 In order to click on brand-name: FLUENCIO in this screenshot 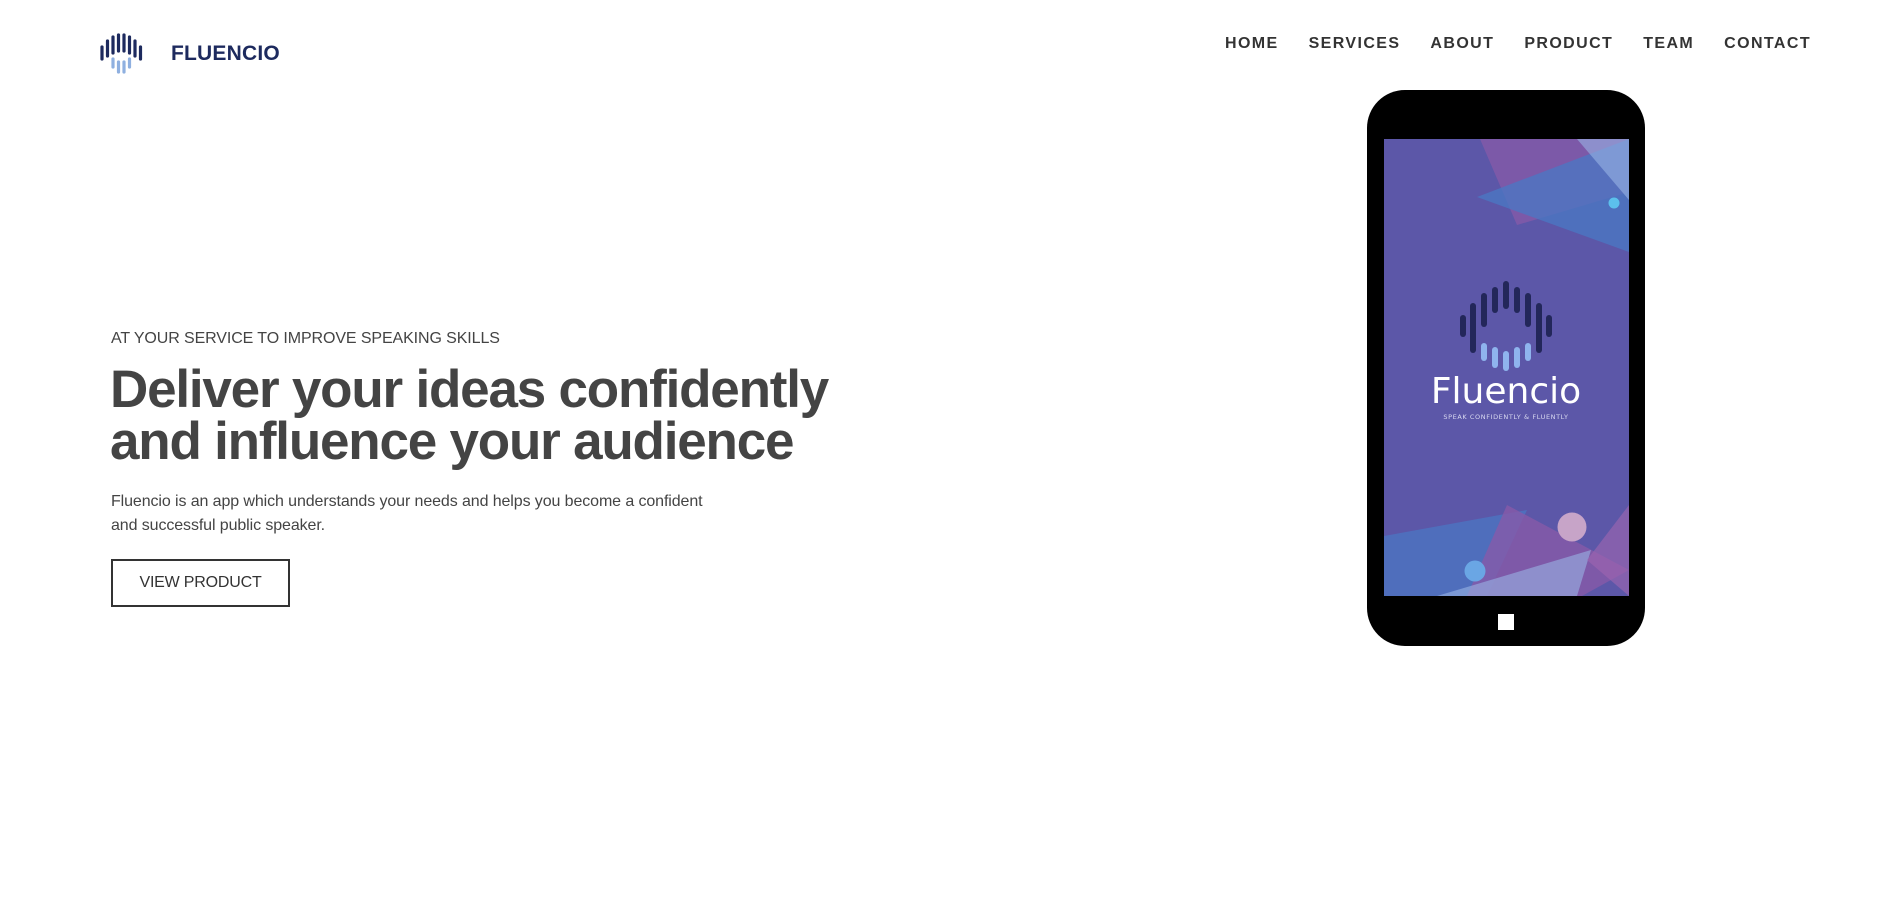, I will do `click(225, 53)`.